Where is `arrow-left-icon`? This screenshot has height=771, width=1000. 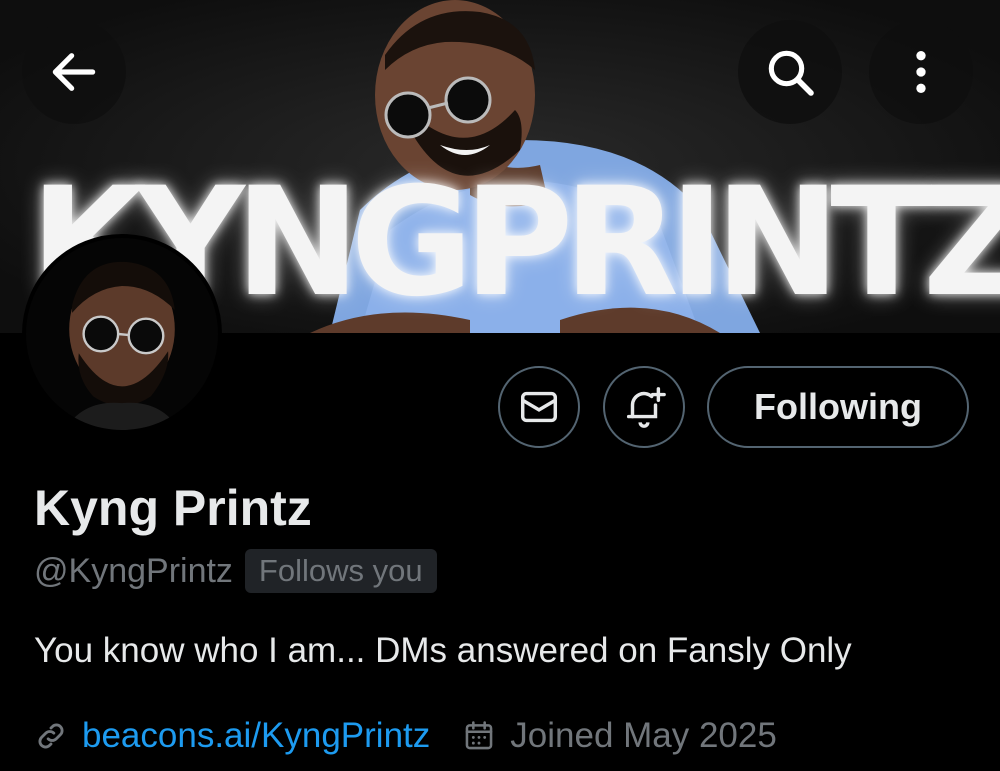 arrow-left-icon is located at coordinates (74, 72).